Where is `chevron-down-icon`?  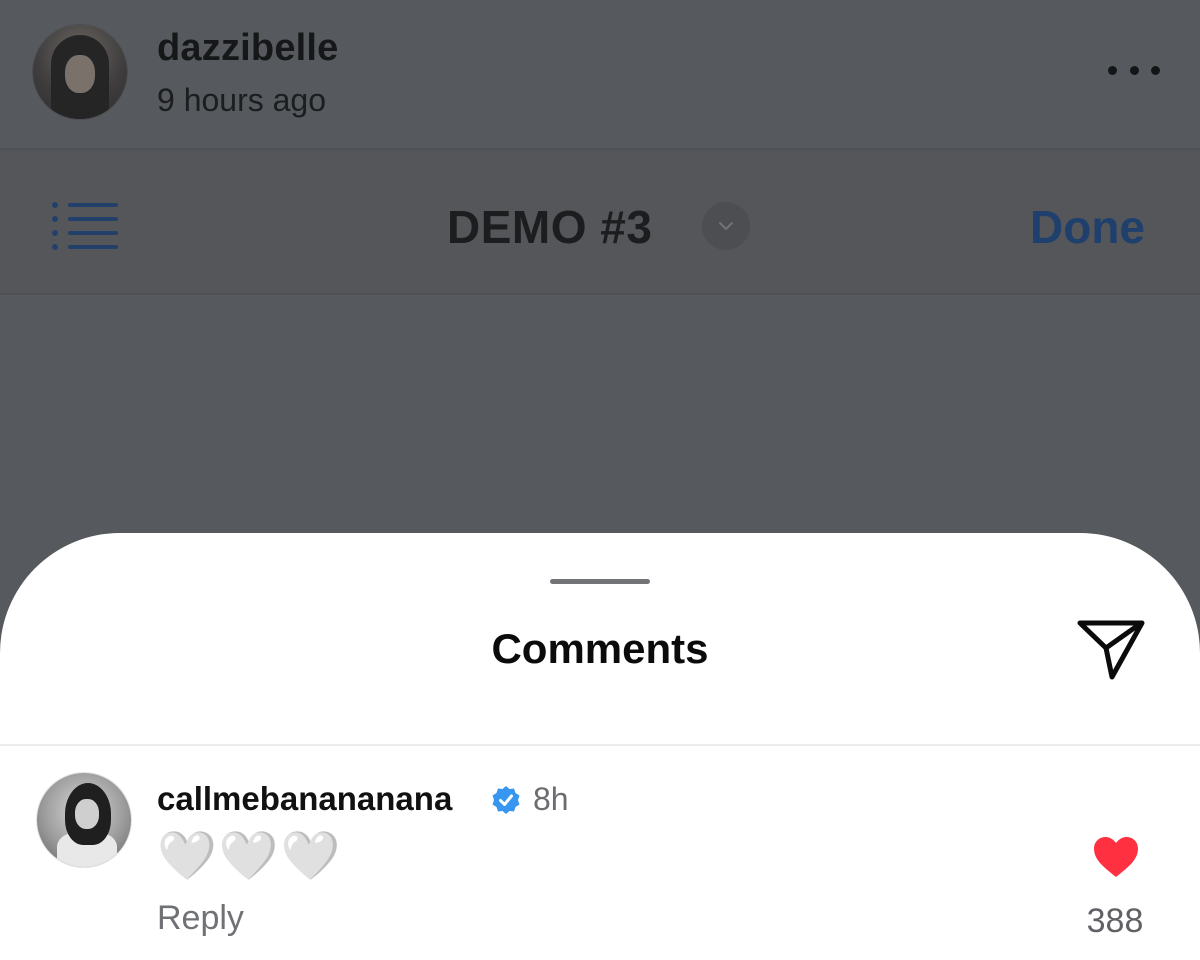
chevron-down-icon is located at coordinates (726, 226).